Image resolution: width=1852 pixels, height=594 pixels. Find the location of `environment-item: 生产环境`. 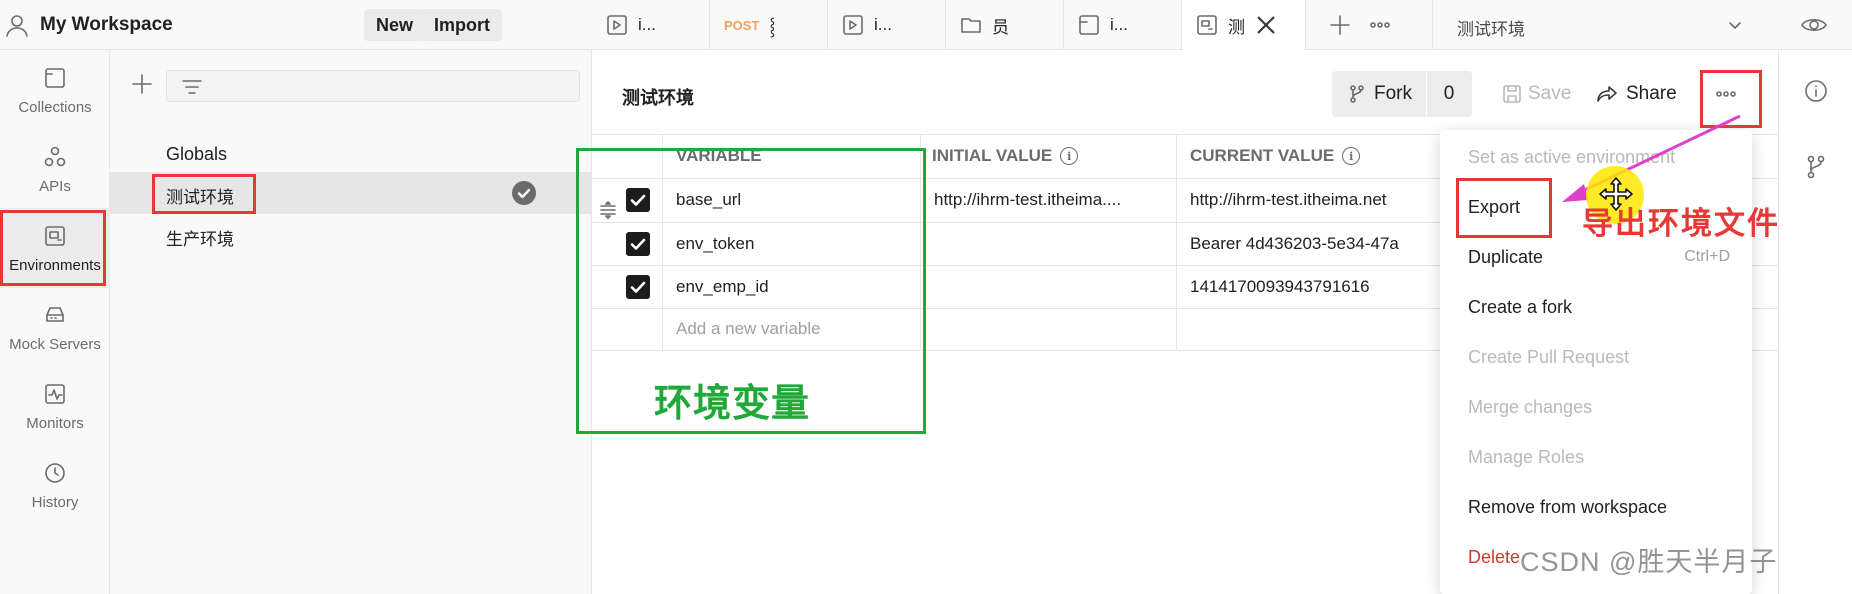

environment-item: 生产环境 is located at coordinates (351, 235).